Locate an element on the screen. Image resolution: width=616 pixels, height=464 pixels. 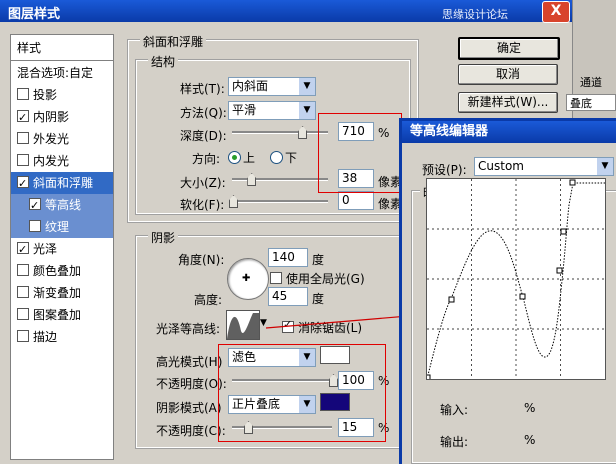
highlight-box-structure is located at coordinates (360, 153).